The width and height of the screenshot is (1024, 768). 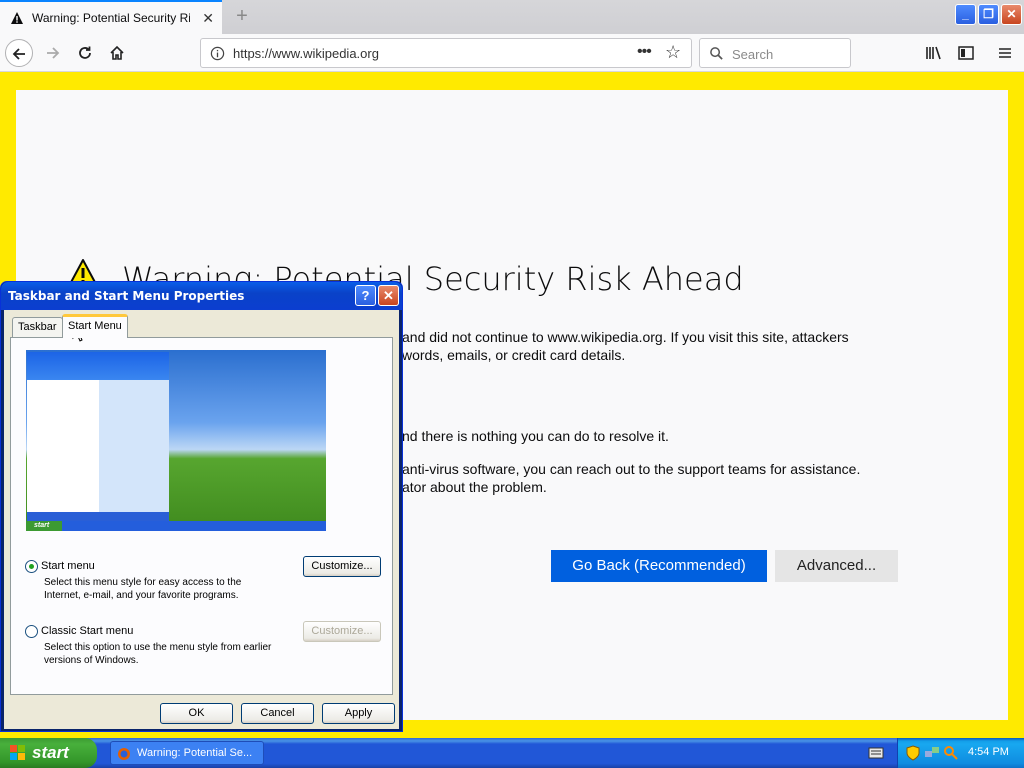 I want to click on url-text: https://www.wikipedia.org, so click(x=306, y=53).